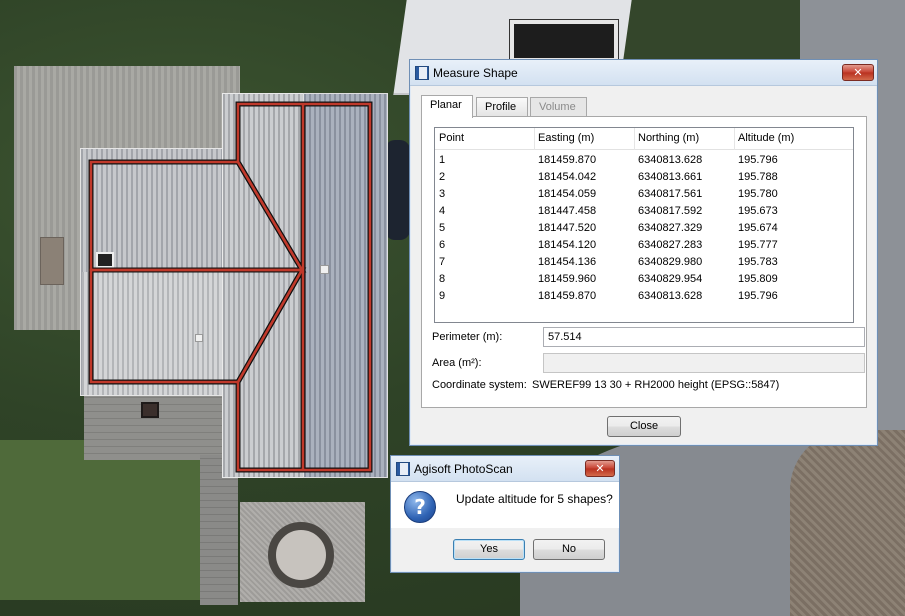 This screenshot has height=616, width=905. Describe the element at coordinates (569, 549) in the screenshot. I see `no-button: No` at that location.